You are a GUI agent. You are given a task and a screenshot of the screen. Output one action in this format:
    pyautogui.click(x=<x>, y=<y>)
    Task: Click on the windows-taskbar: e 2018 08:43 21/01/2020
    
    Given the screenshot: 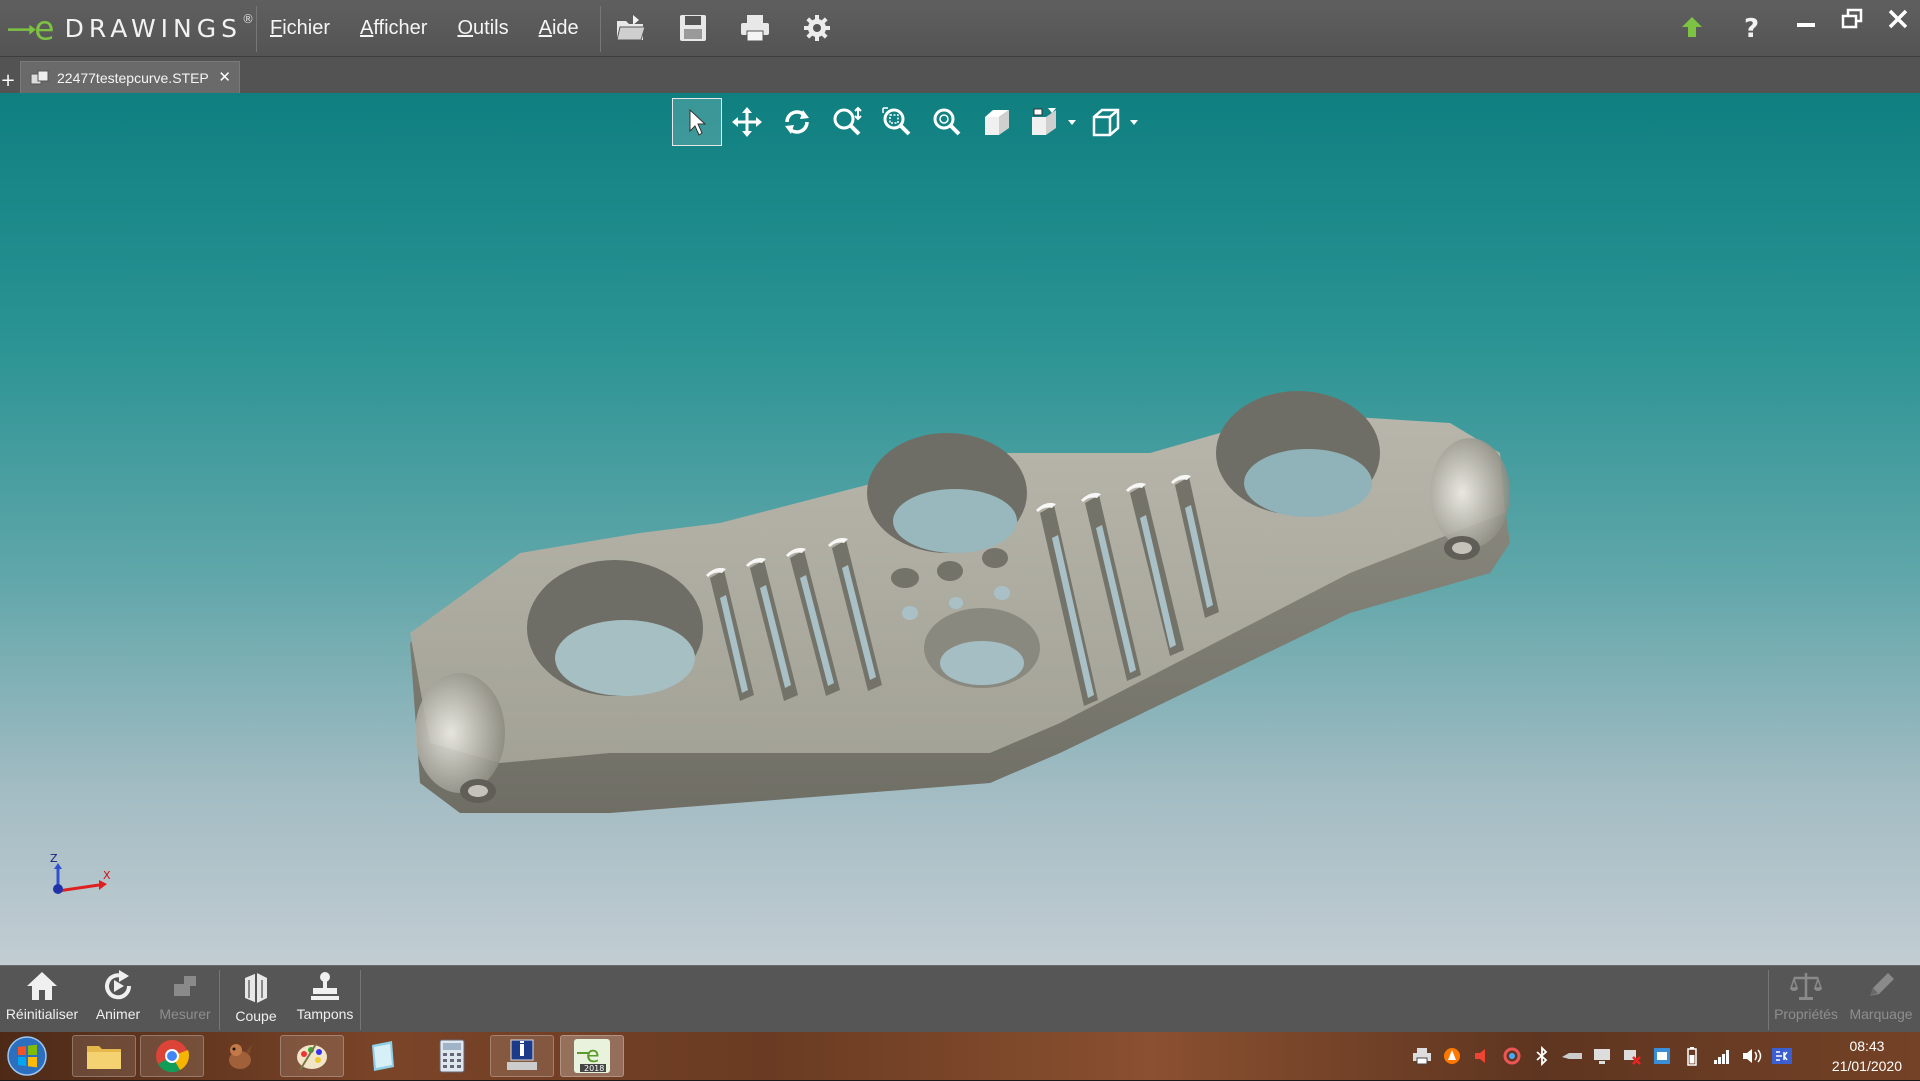 What is the action you would take?
    pyautogui.click(x=960, y=1056)
    